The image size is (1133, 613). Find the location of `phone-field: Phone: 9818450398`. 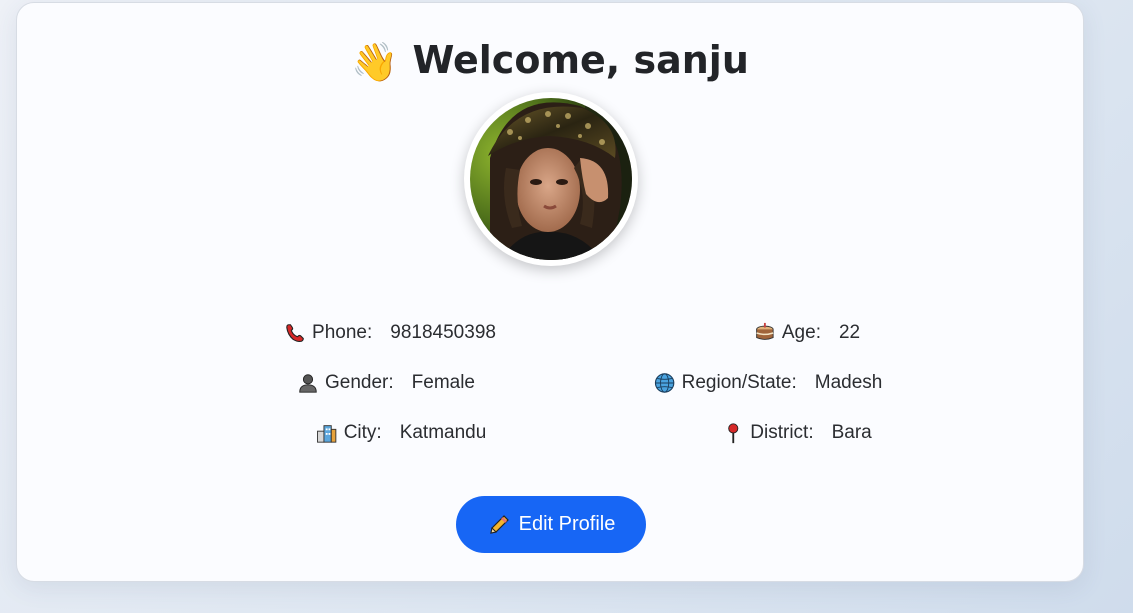

phone-field: Phone: 9818450398 is located at coordinates (390, 333).